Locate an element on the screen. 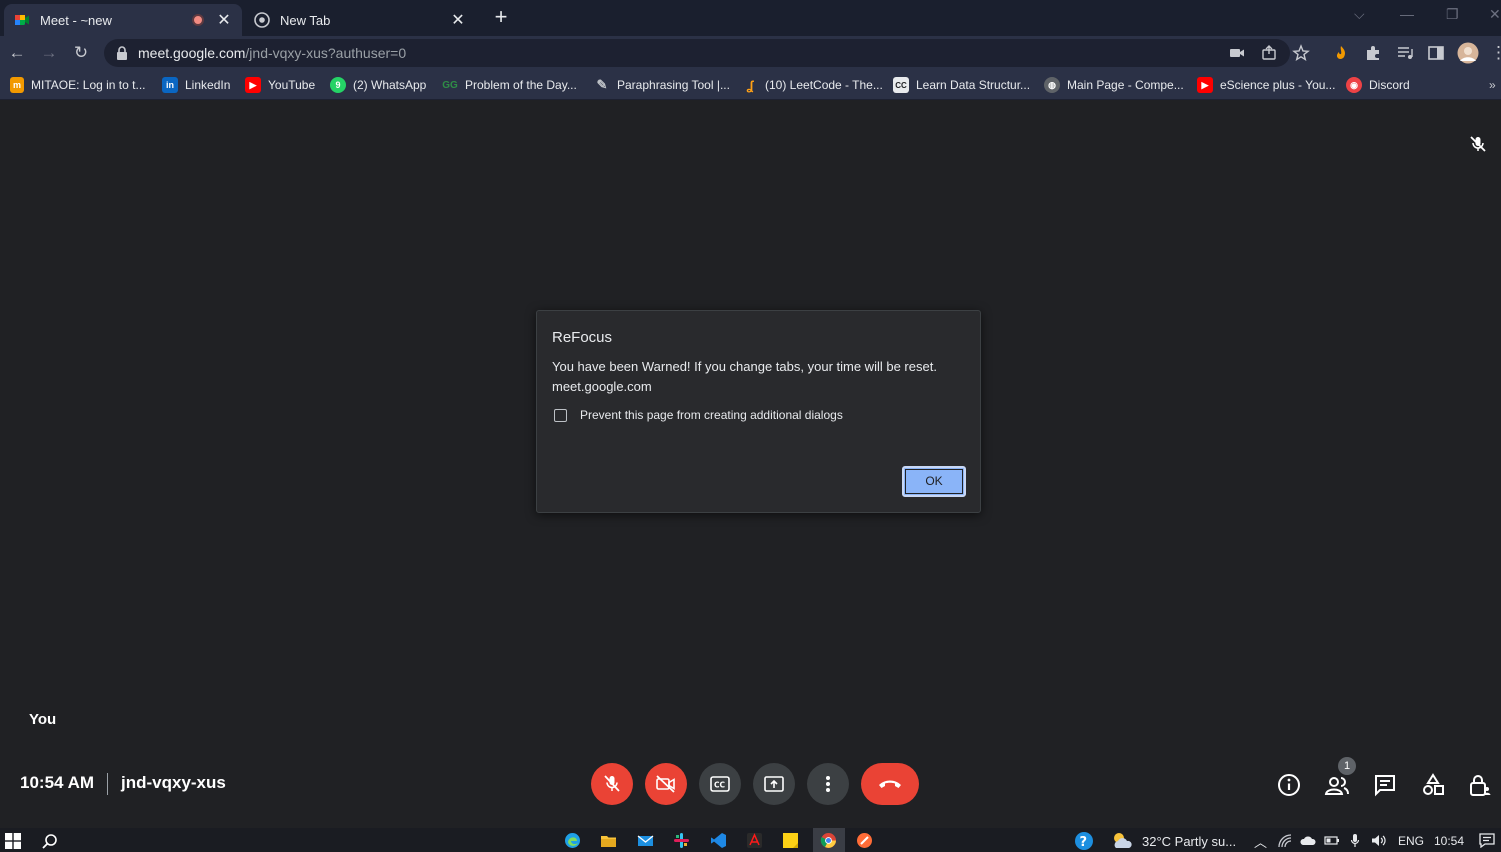  google-meet-icon is located at coordinates (22, 20).